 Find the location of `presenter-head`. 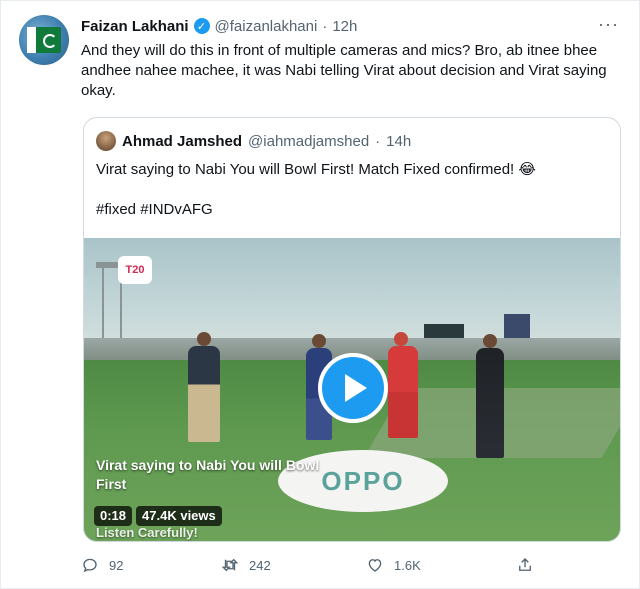

presenter-head is located at coordinates (490, 341).